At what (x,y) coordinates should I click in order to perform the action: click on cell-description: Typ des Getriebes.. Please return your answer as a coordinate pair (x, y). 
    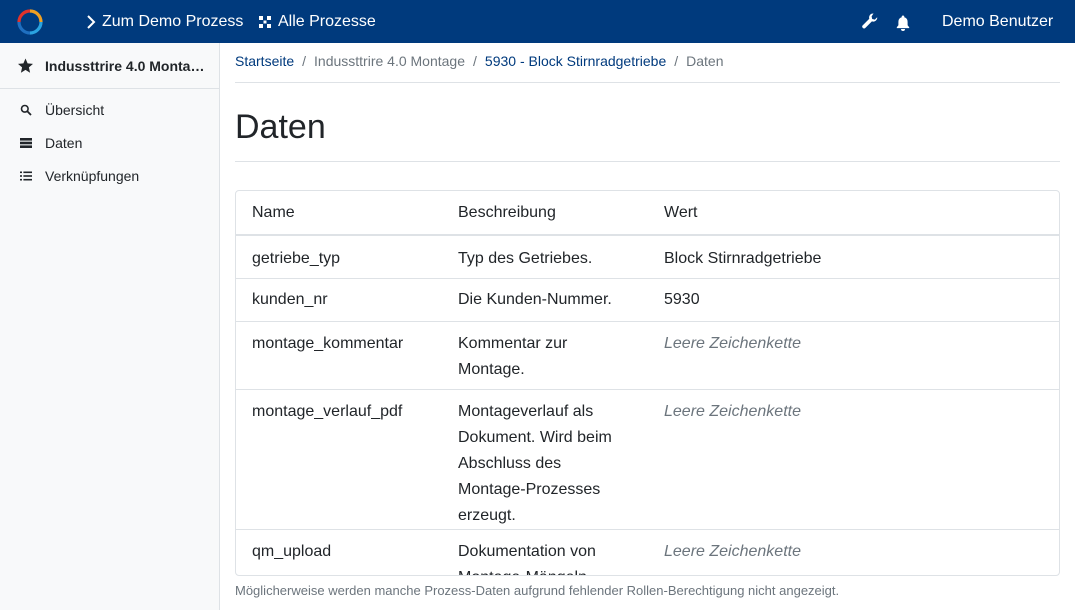
    Looking at the image, I should click on (545, 257).